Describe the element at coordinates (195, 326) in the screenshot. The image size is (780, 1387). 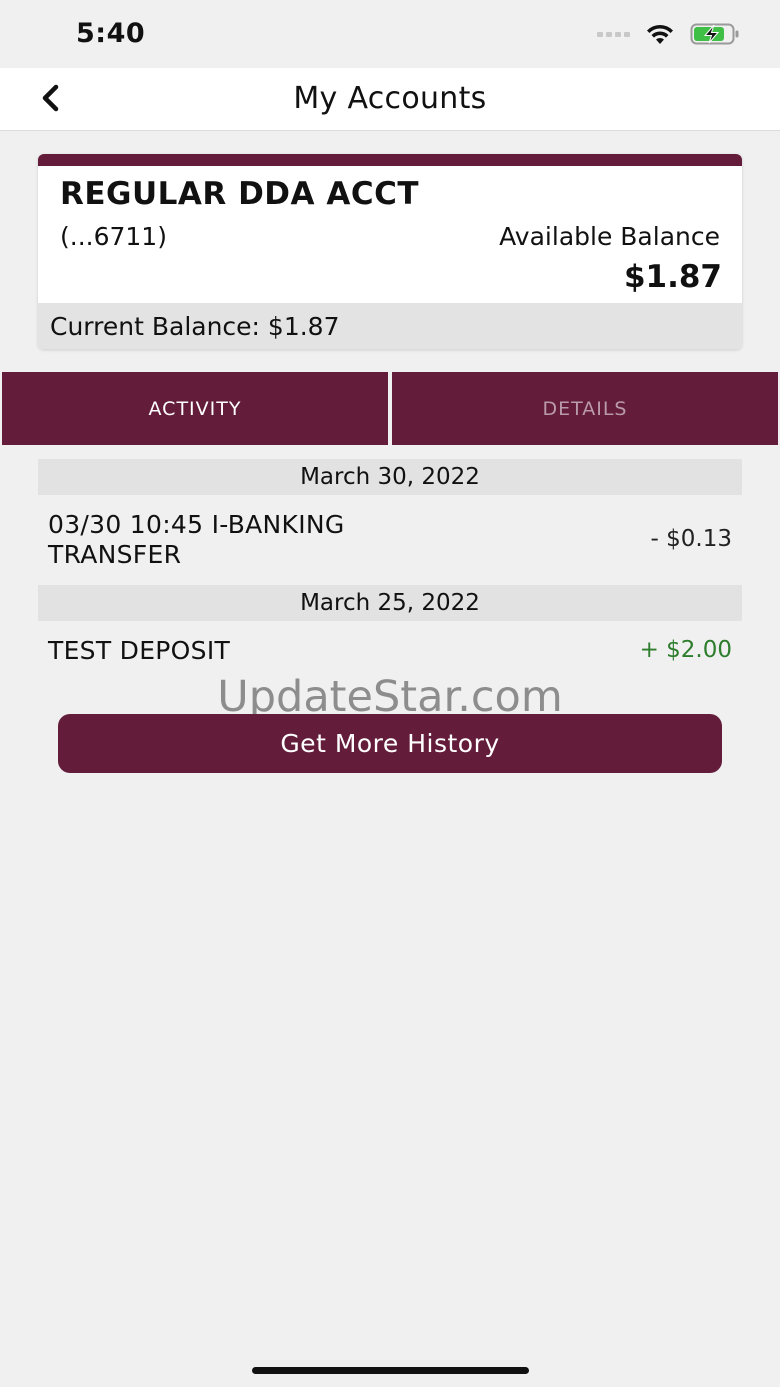
I see `current-balance: Current Balance: $1.87` at that location.